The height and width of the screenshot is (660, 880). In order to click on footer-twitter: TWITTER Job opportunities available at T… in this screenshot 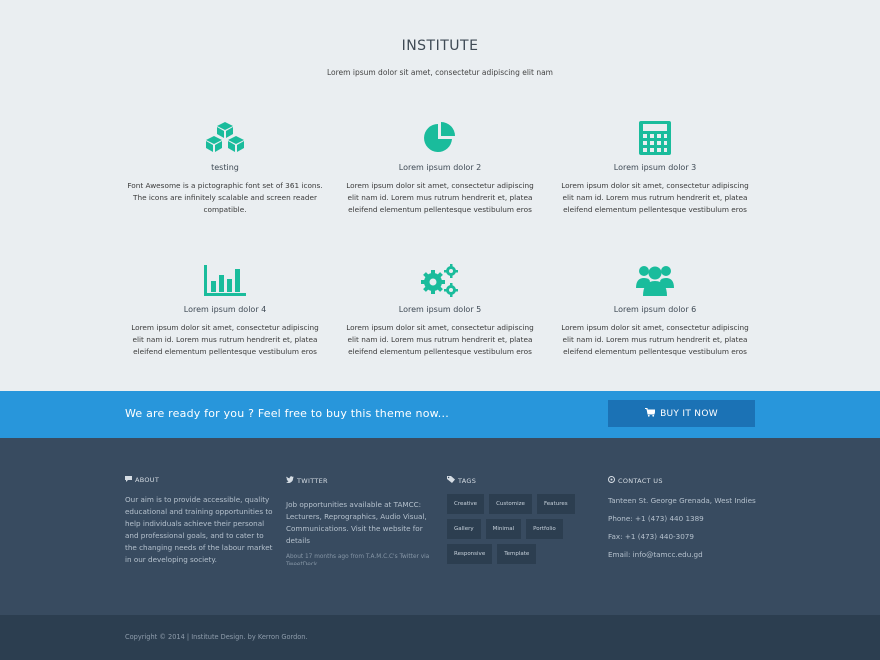, I will do `click(361, 520)`.